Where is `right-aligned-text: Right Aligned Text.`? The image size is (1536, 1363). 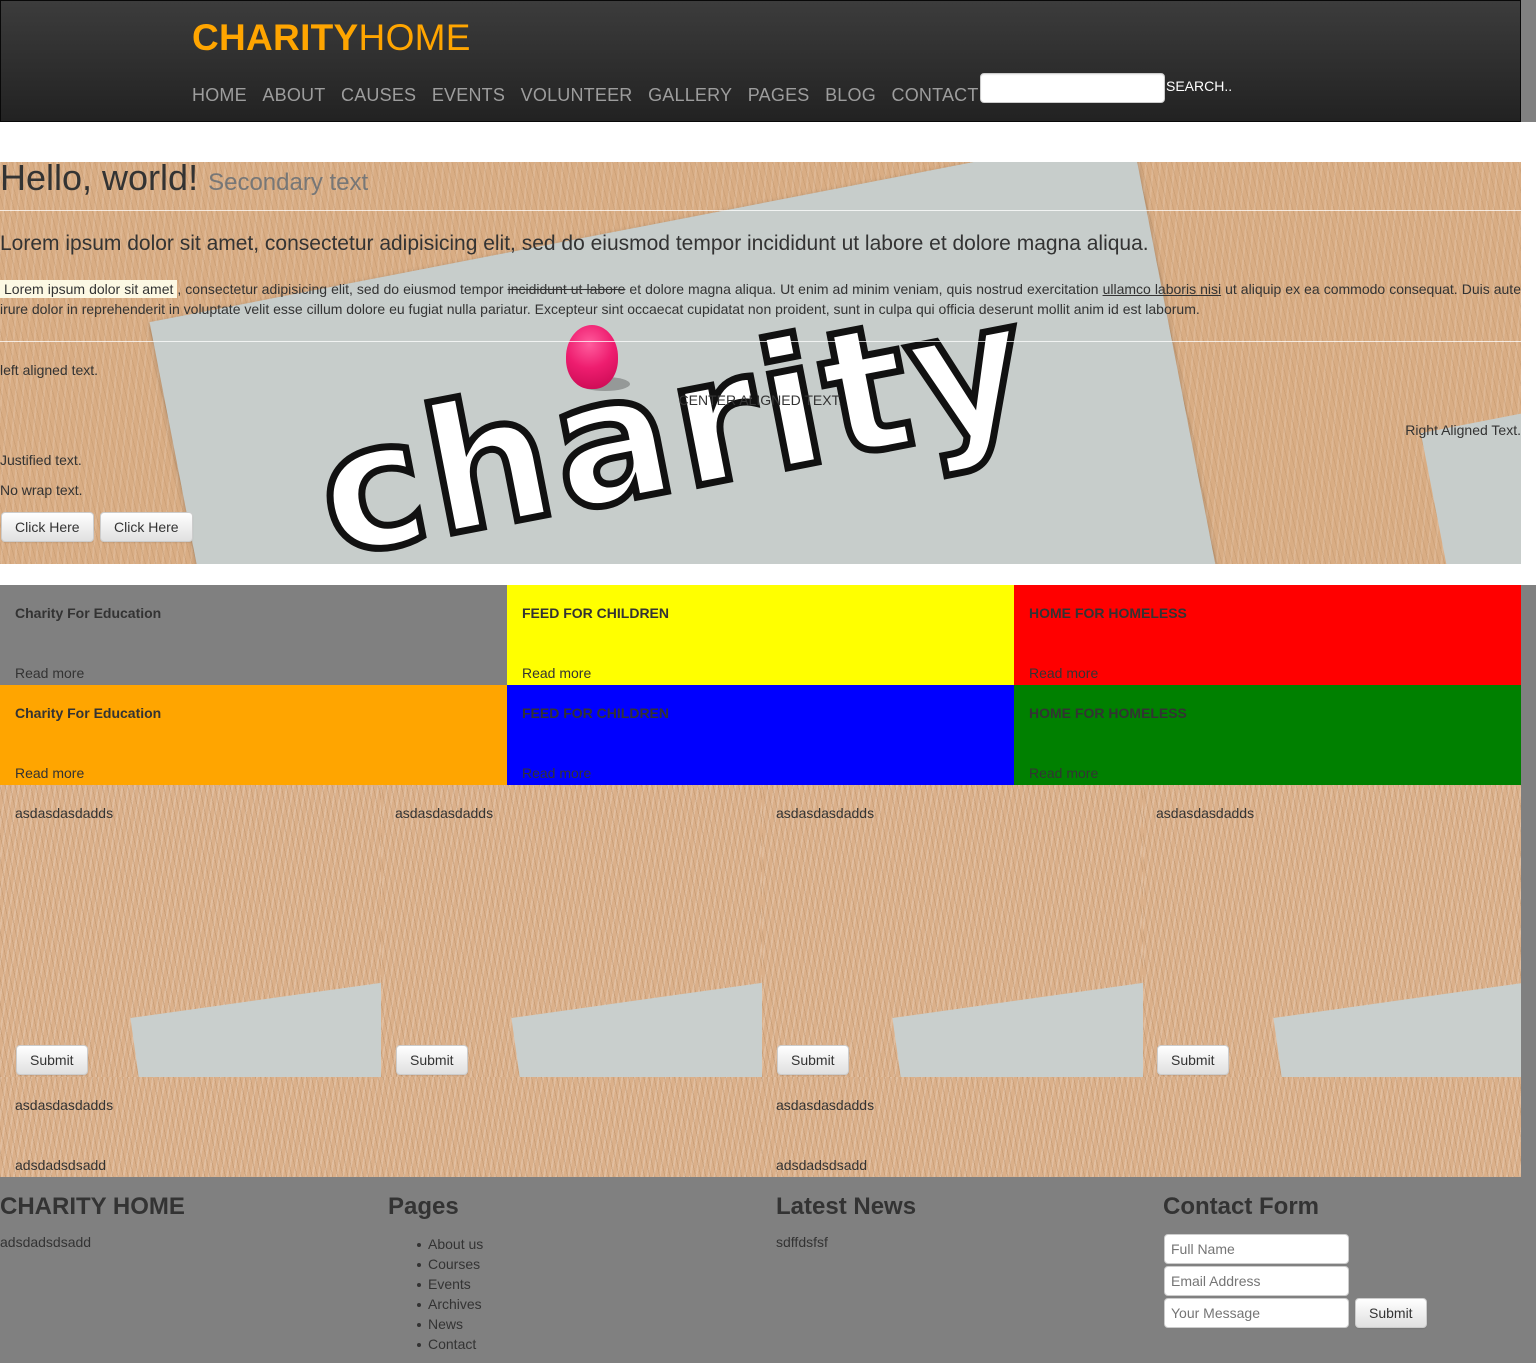
right-aligned-text: Right Aligned Text. is located at coordinates (1463, 430).